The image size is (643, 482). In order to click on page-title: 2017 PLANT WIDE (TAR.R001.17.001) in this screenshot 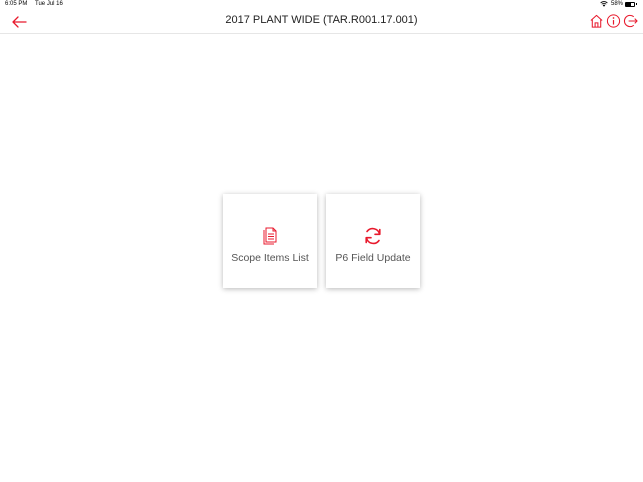, I will do `click(321, 20)`.